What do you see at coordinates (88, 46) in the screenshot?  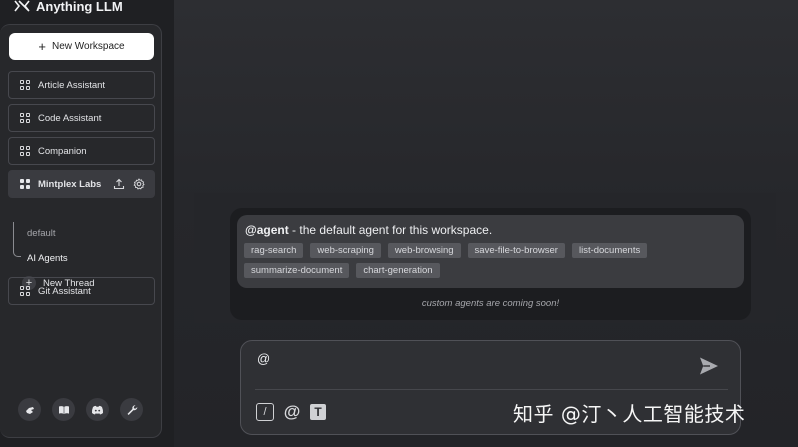 I see `new-workspace-label: New Workspace` at bounding box center [88, 46].